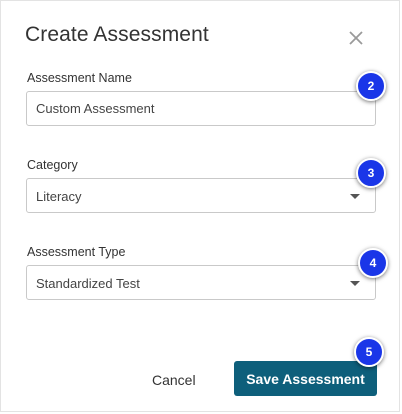  I want to click on save-assessment-button: Save Assessment, so click(305, 378).